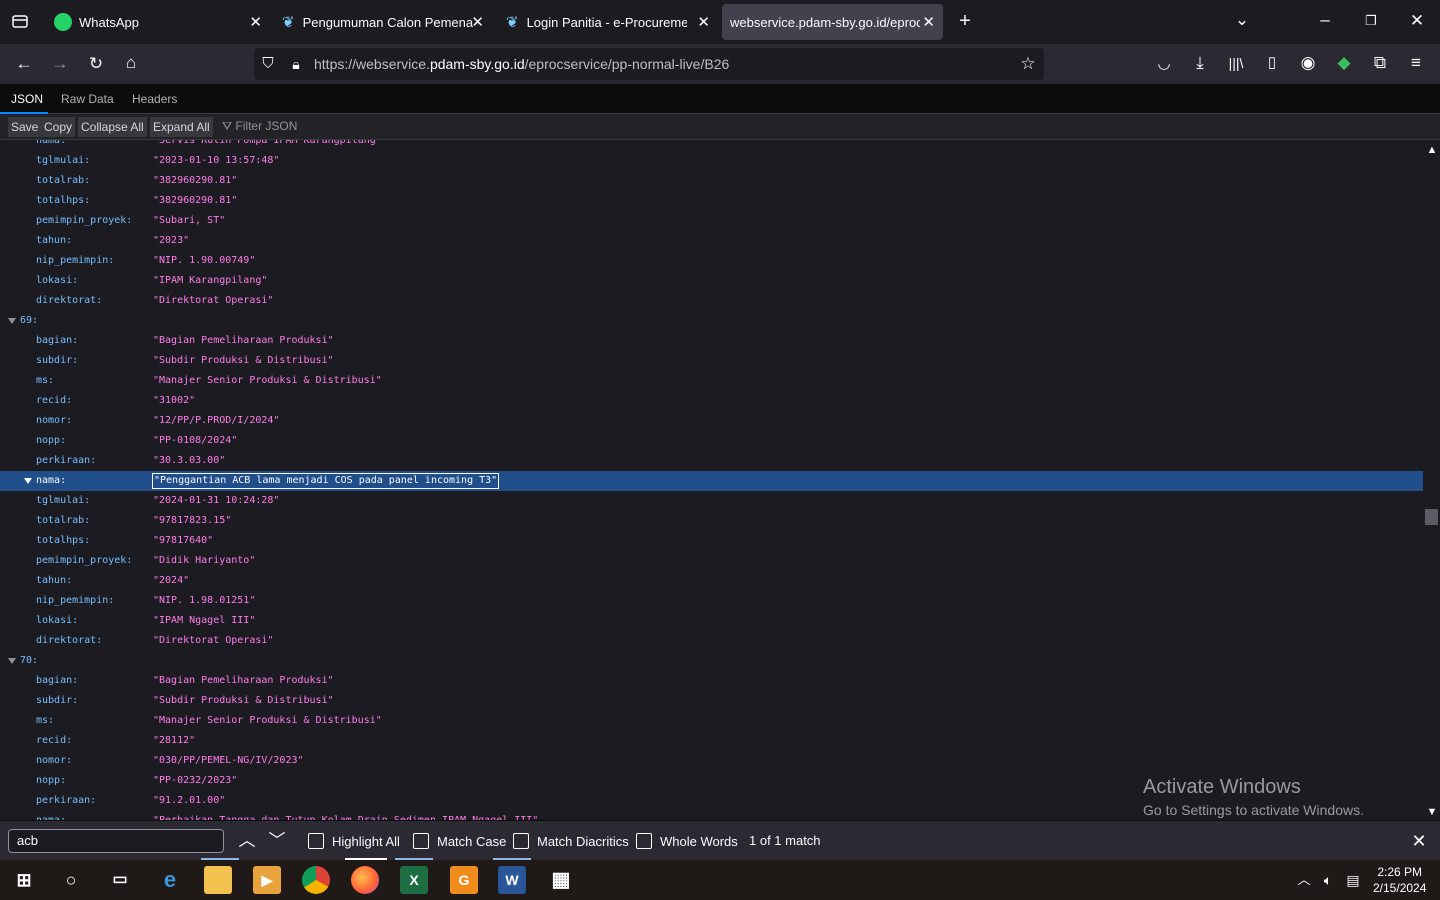  Describe the element at coordinates (112, 127) in the screenshot. I see `collapse-all-button: Collapse All` at that location.